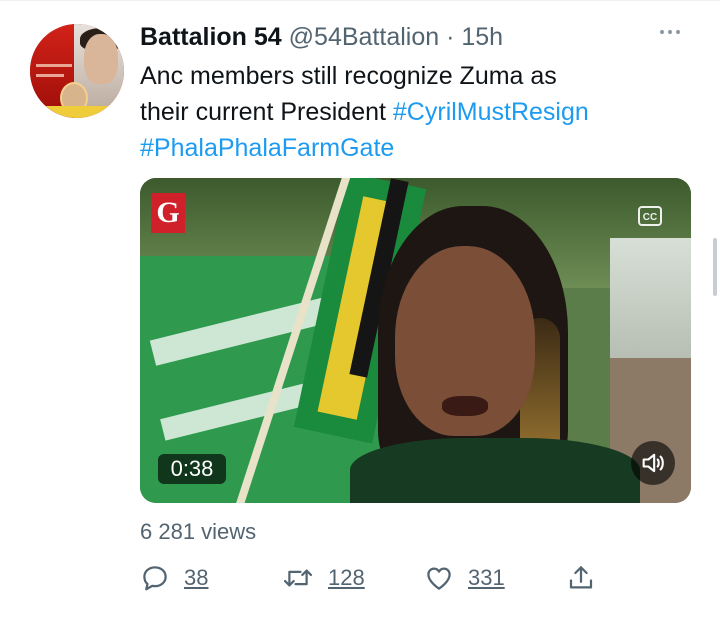 The width and height of the screenshot is (720, 621). I want to click on retweet-button: 128, so click(323, 578).